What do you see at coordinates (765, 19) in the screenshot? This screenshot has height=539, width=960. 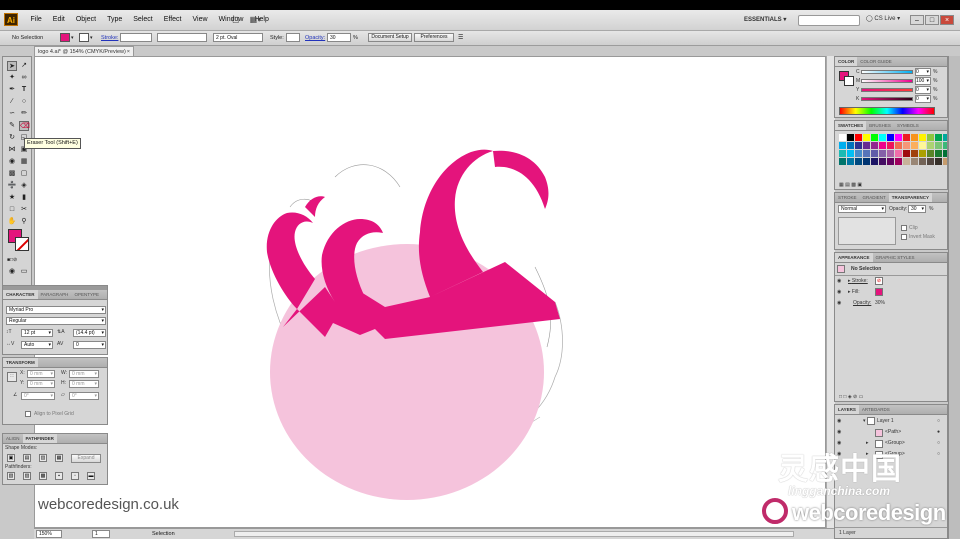 I see `workspace-switcher: ESSENTIALS ▾` at bounding box center [765, 19].